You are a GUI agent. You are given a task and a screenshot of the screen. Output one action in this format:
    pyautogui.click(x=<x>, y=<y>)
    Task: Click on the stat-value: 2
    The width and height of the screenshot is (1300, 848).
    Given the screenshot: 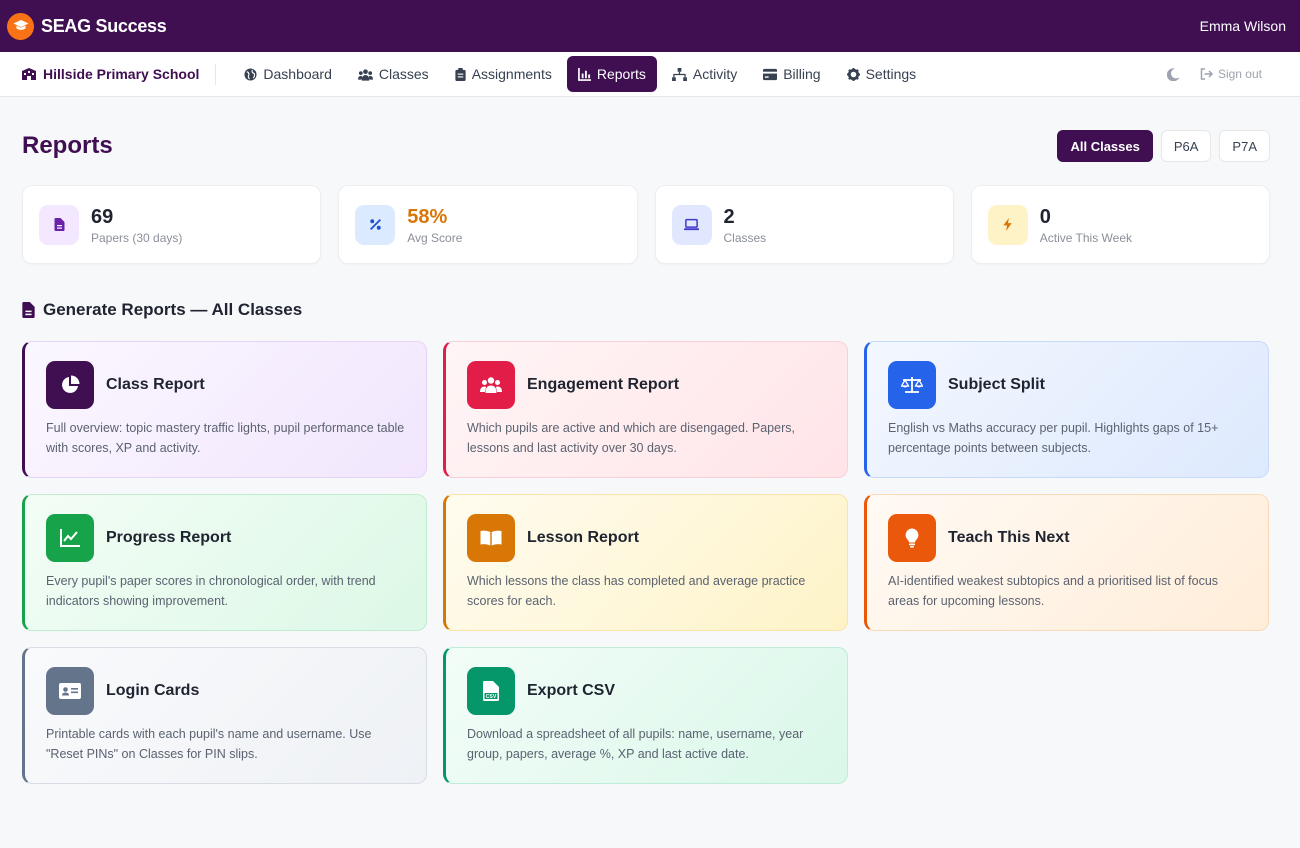 What is the action you would take?
    pyautogui.click(x=729, y=216)
    